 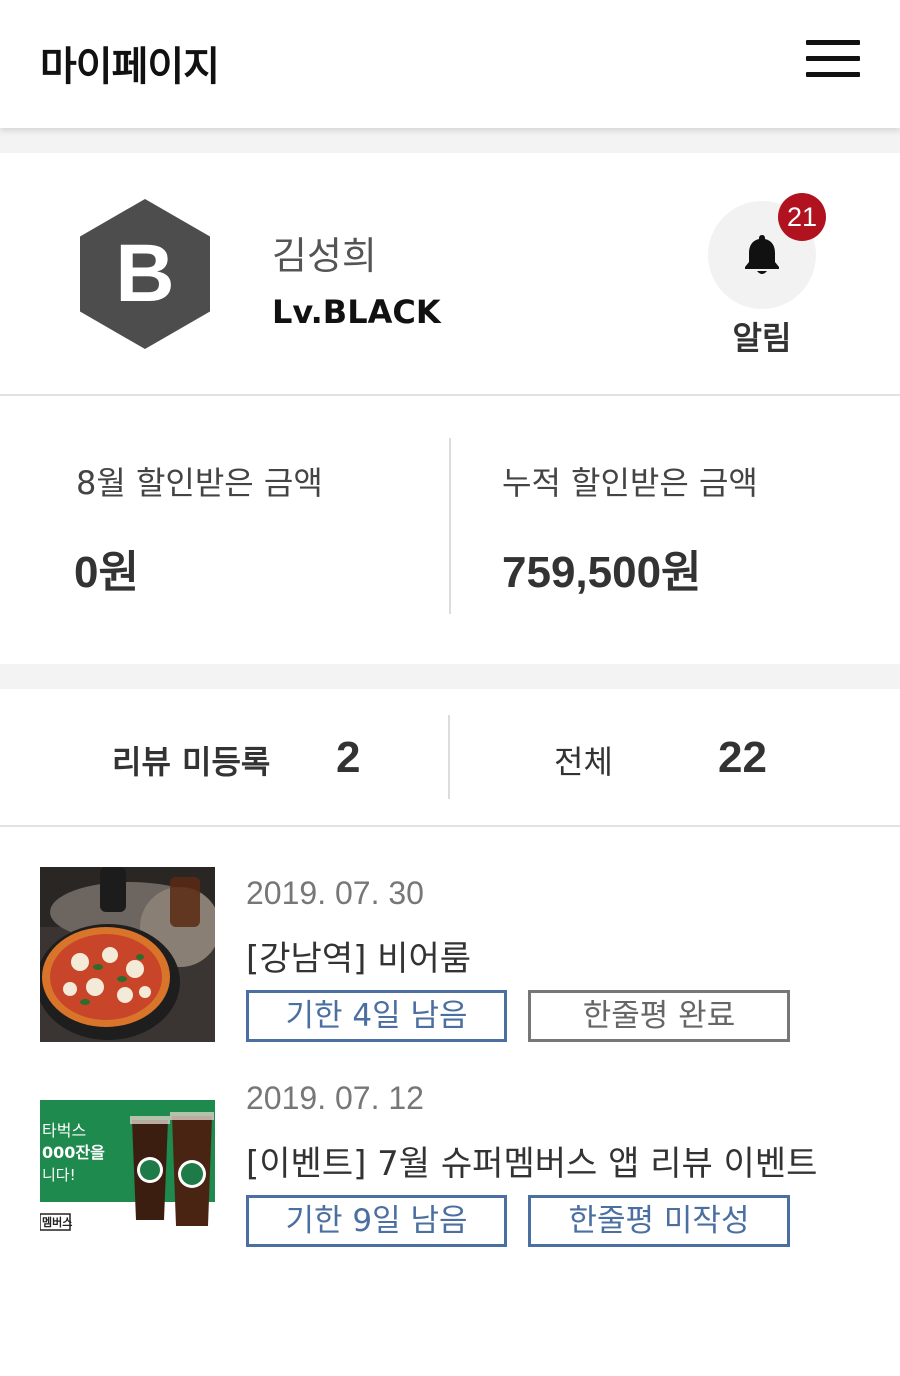 I want to click on deadline-button: 기한 4일 남음, so click(x=376, y=1016).